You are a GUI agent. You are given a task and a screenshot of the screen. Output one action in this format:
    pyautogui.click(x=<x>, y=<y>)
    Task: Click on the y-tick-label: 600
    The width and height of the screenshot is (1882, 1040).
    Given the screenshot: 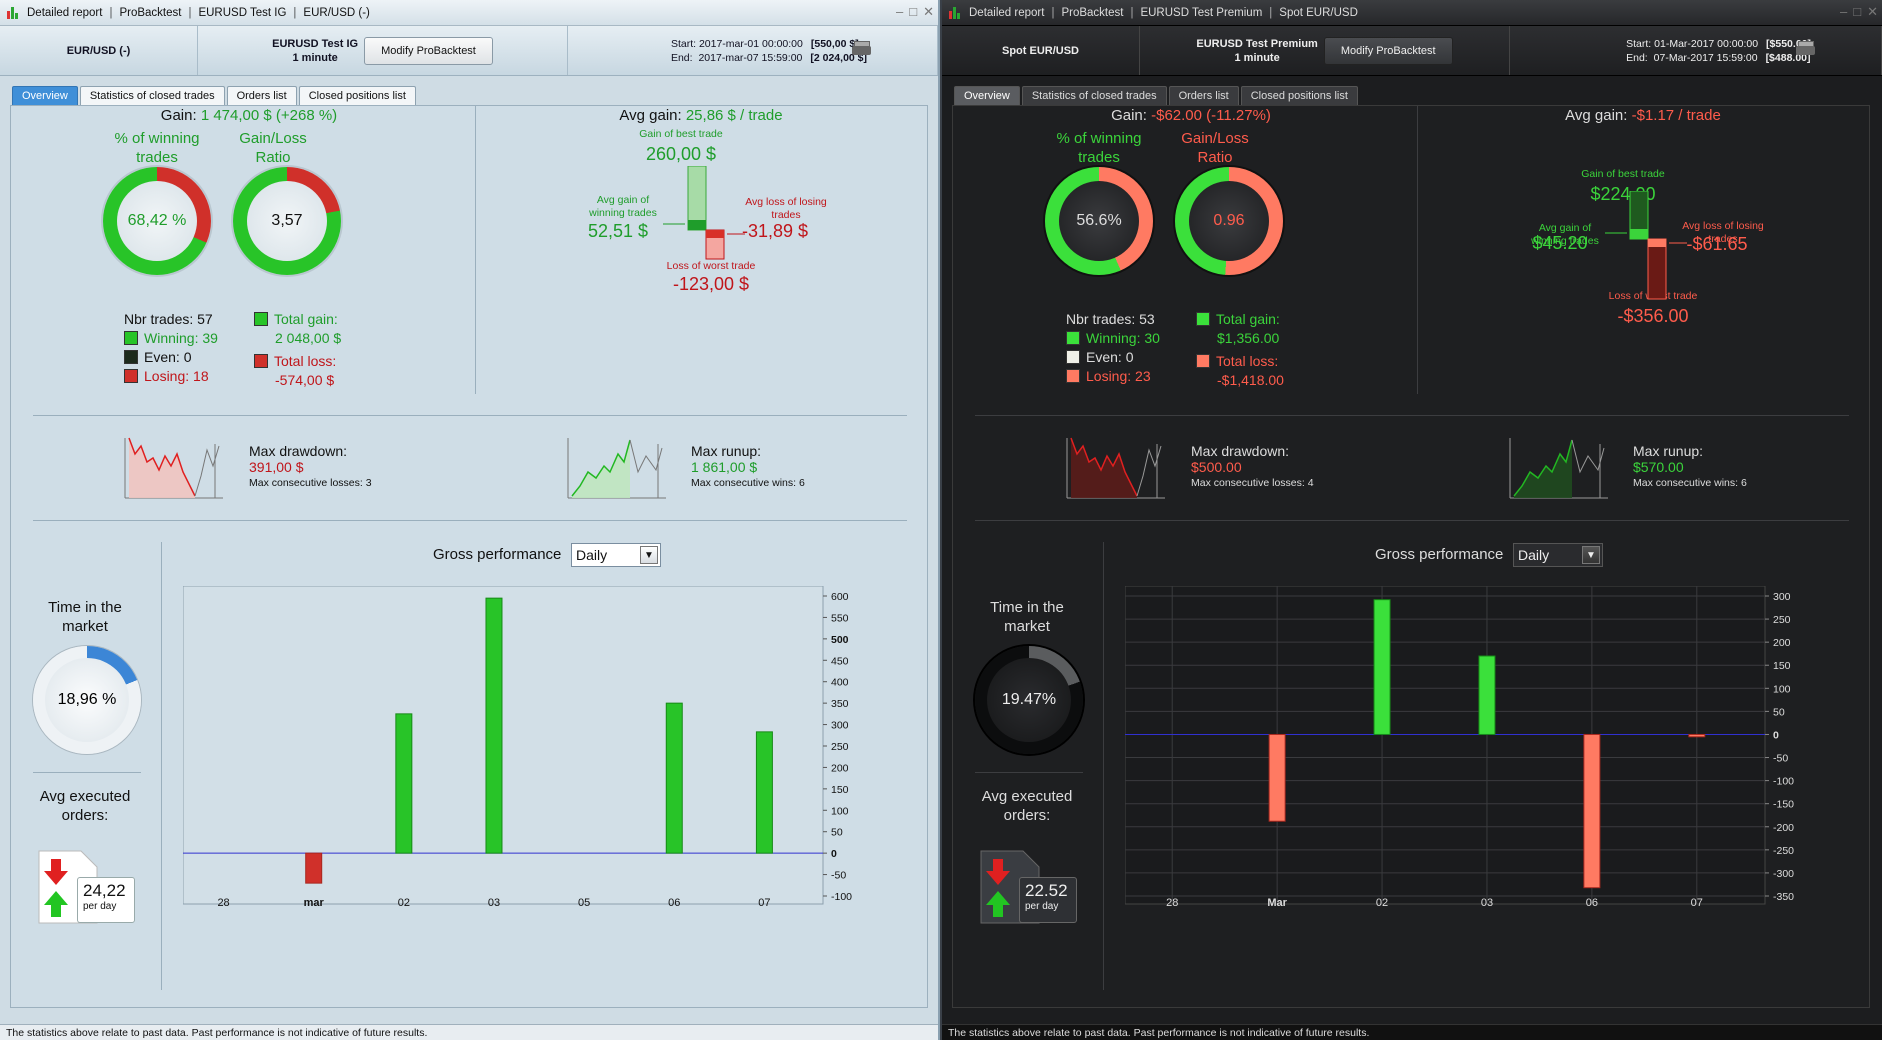 What is the action you would take?
    pyautogui.click(x=840, y=597)
    